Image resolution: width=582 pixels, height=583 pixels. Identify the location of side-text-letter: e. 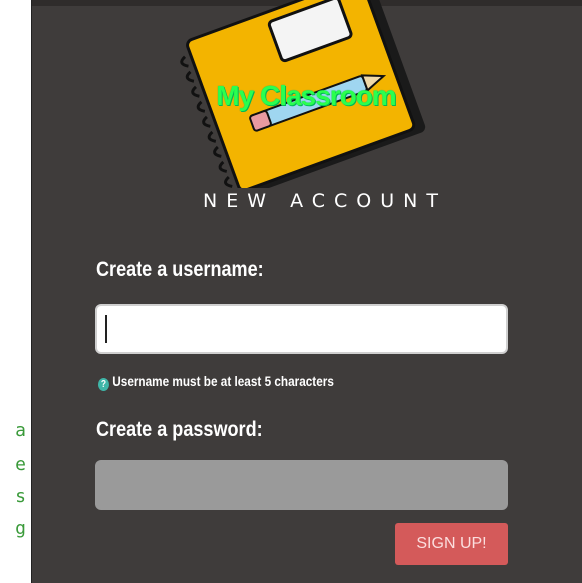
(20, 464).